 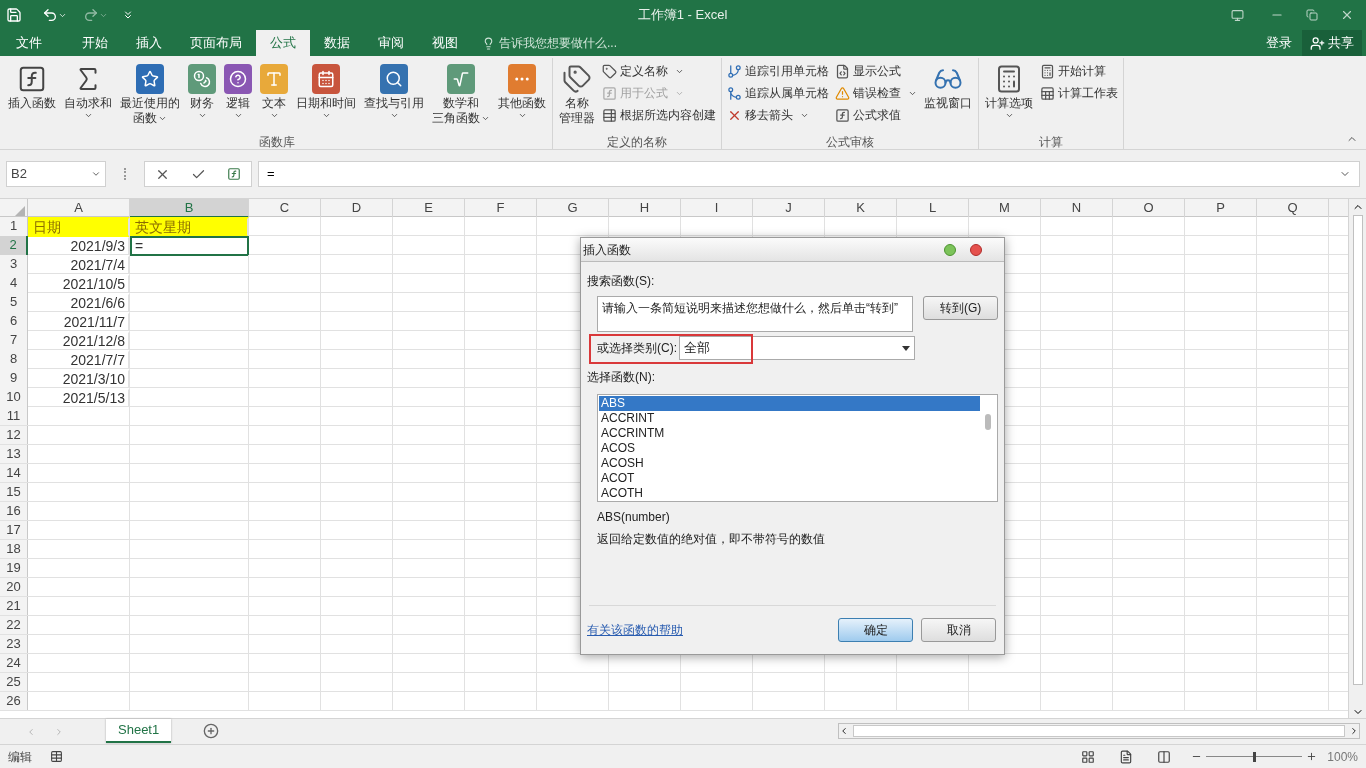 What do you see at coordinates (56, 756) in the screenshot?
I see `macro-record-icon` at bounding box center [56, 756].